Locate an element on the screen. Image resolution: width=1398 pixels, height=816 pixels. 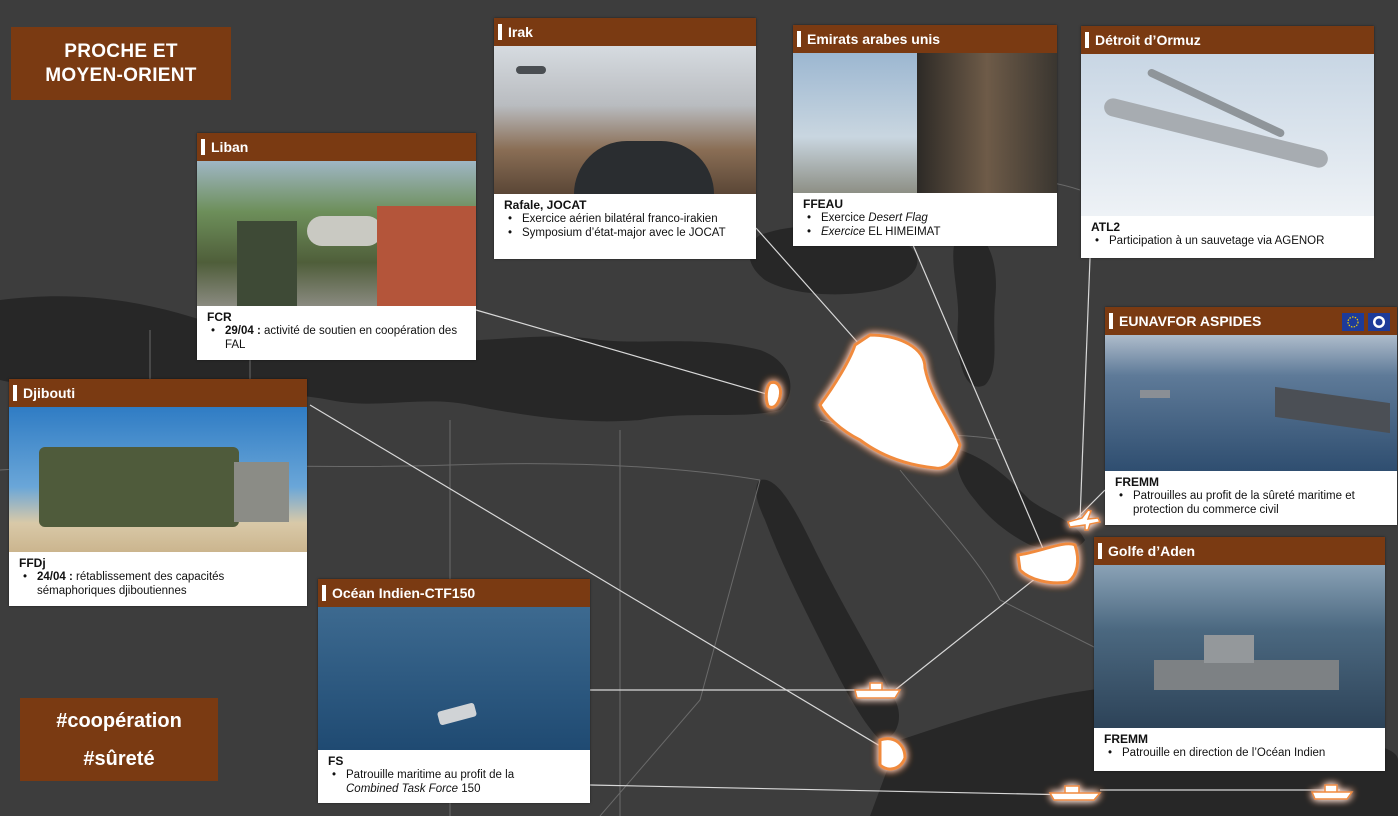
eu-flag-icon is located at coordinates (1353, 322).